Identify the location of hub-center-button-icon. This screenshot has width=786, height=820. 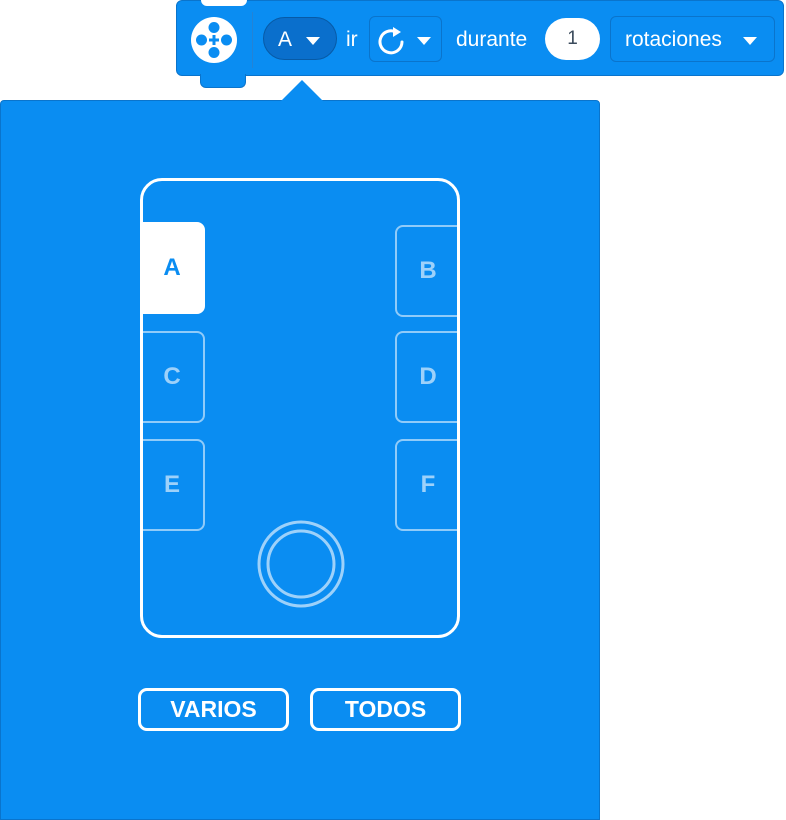
(301, 564).